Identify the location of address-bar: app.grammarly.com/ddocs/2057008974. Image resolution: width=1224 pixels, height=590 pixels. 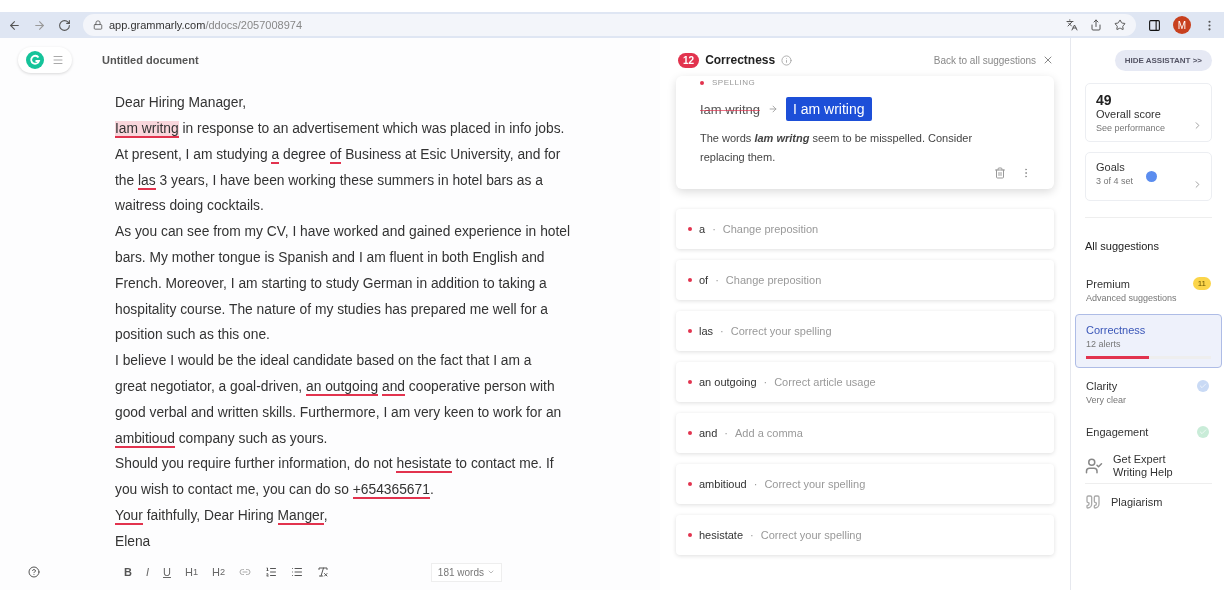
(609, 25).